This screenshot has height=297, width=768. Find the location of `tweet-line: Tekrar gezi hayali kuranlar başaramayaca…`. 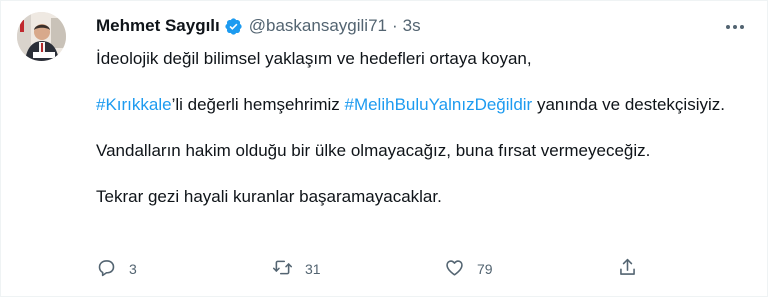

tweet-line: Tekrar gezi hayali kuranlar başaramayaca… is located at coordinates (269, 196).